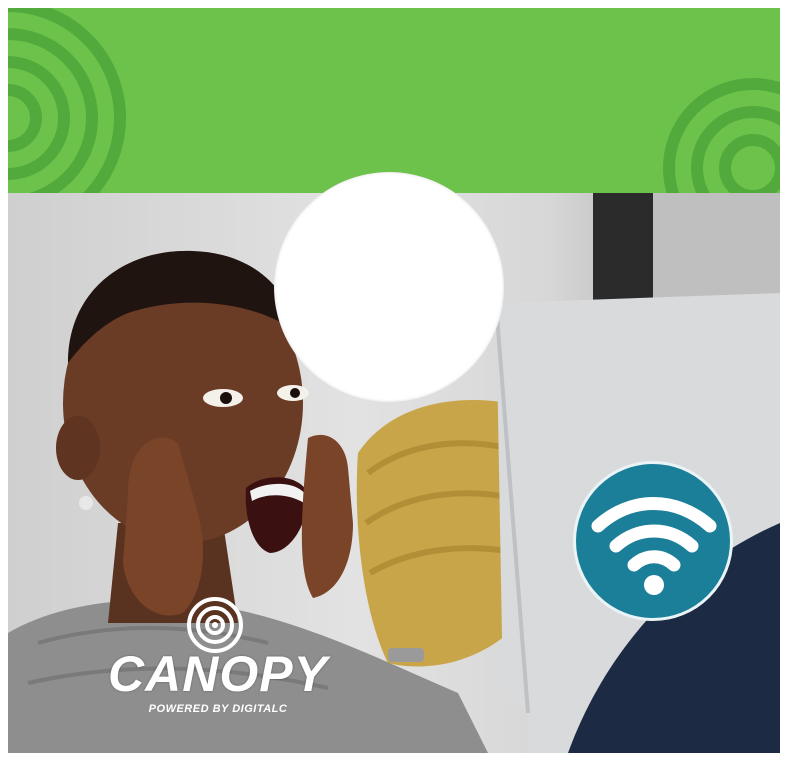  Describe the element at coordinates (654, 546) in the screenshot. I see `wifi-icon` at that location.